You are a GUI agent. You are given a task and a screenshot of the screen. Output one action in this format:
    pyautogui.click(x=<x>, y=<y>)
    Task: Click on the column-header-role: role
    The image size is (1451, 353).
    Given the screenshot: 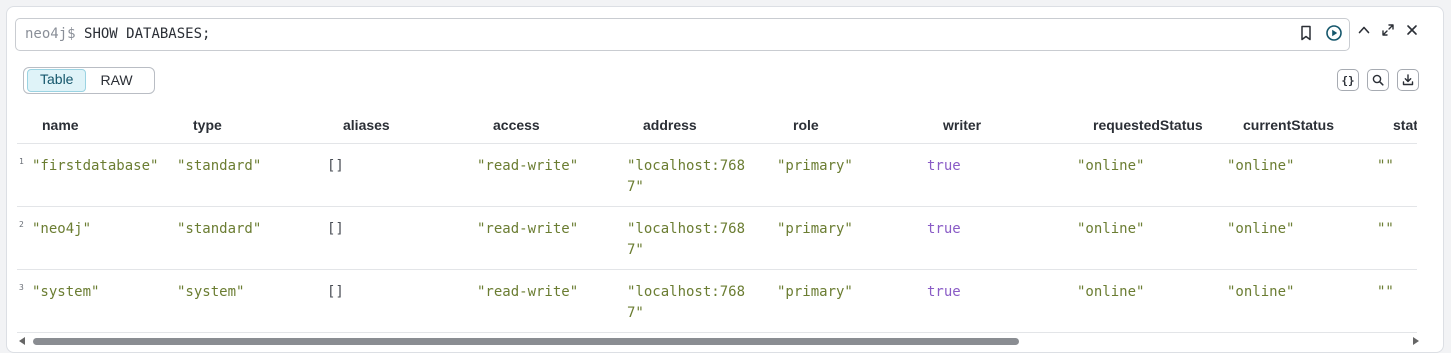 What is the action you would take?
    pyautogui.click(x=806, y=125)
    